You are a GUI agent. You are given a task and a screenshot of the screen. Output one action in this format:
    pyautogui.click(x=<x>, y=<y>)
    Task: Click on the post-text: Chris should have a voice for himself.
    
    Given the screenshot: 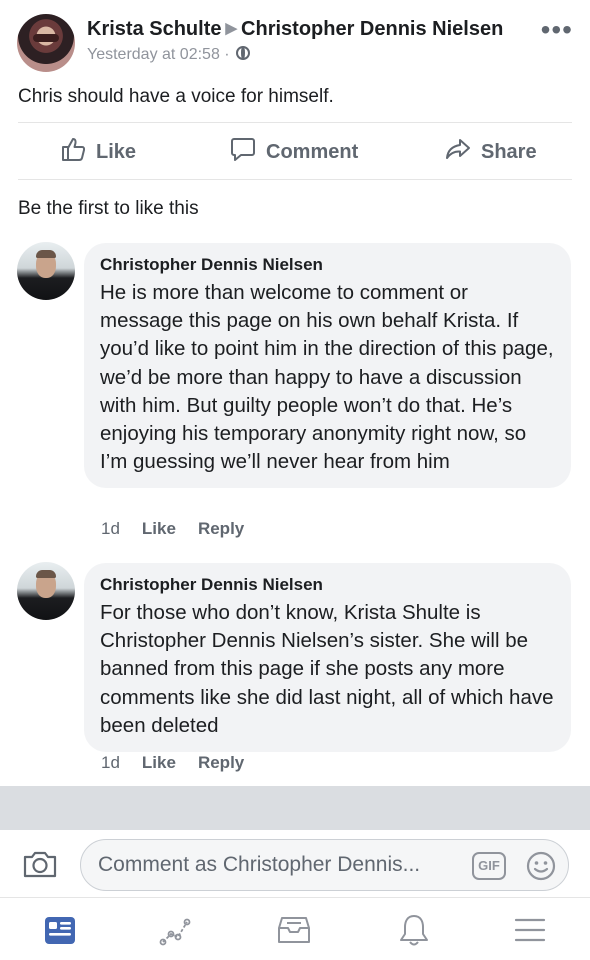 What is the action you would take?
    pyautogui.click(x=176, y=96)
    